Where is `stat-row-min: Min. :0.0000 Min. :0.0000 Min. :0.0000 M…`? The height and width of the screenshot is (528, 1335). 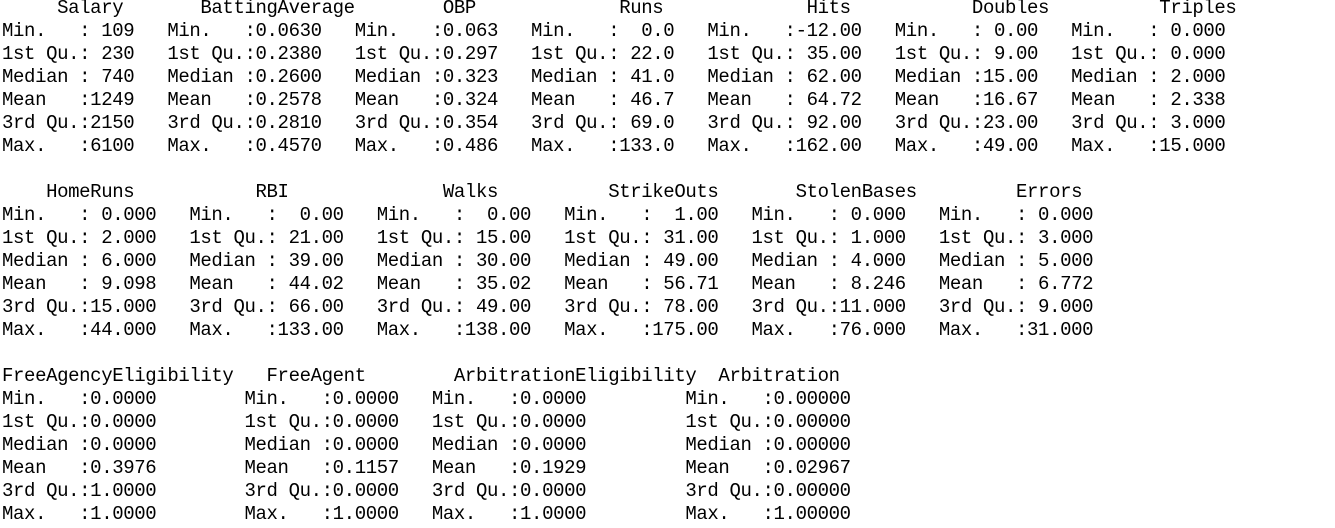
stat-row-min: Min. :0.0000 Min. :0.0000 Min. :0.0000 M… is located at coordinates (437, 399).